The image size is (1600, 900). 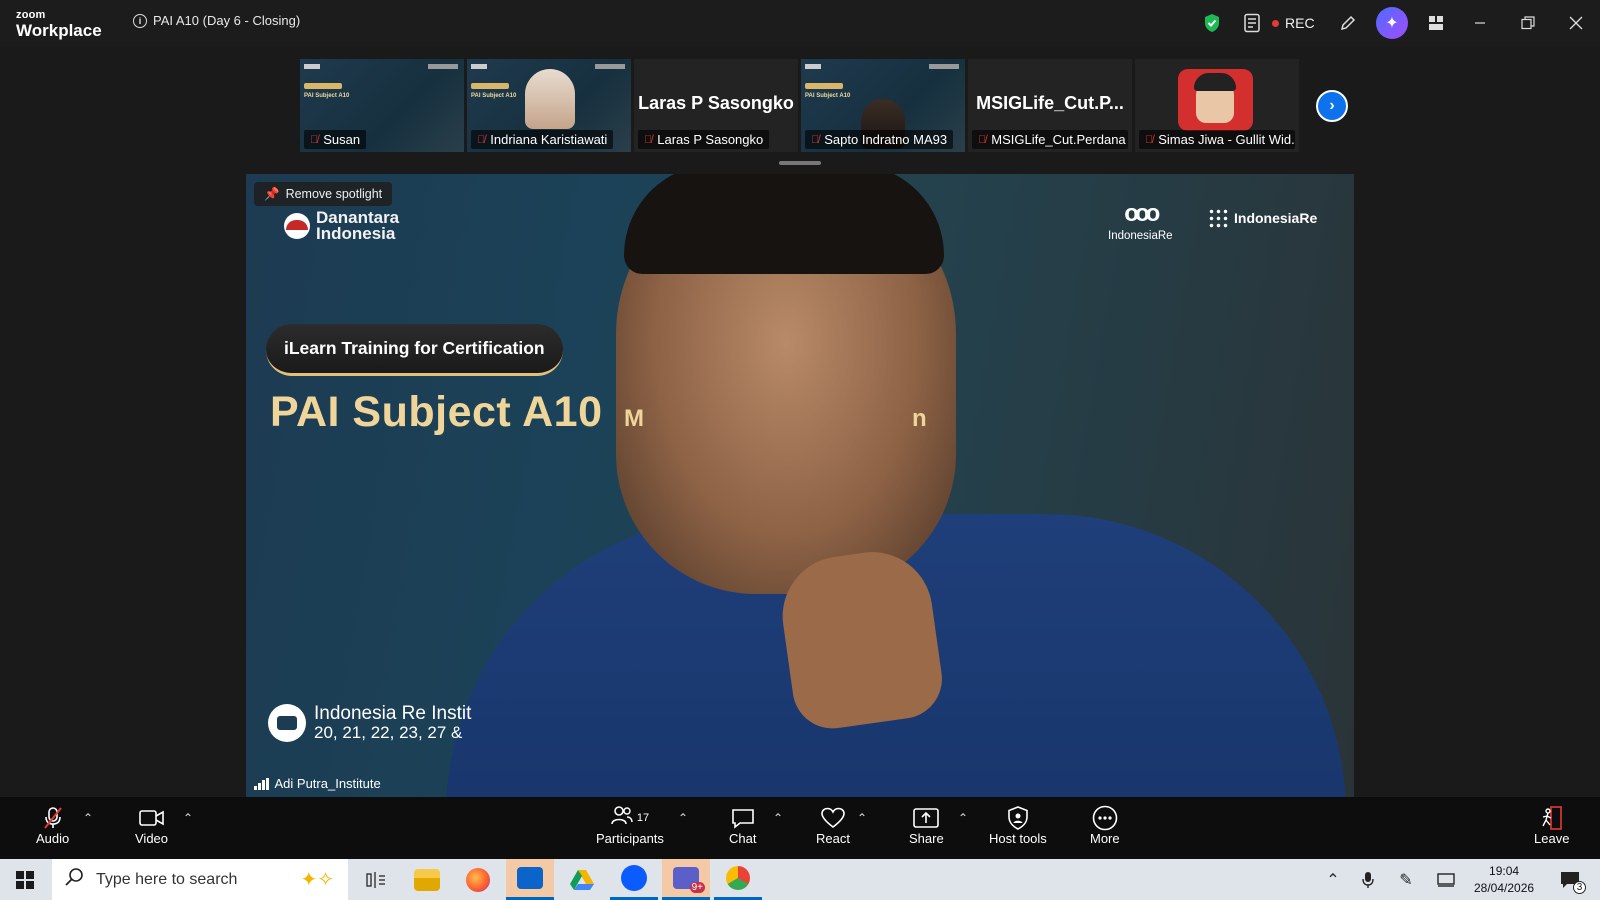 What do you see at coordinates (287, 723) in the screenshot?
I see `video-icon` at bounding box center [287, 723].